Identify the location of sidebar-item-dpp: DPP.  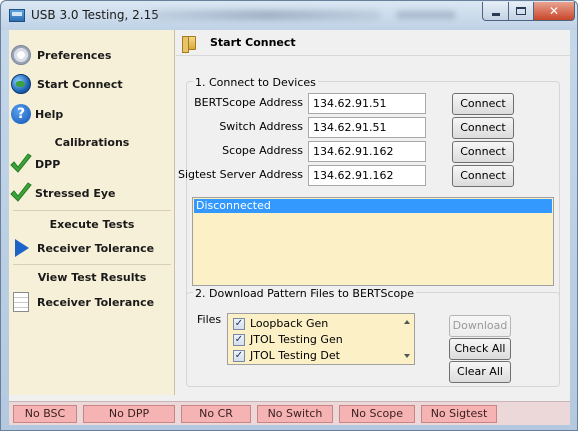
(92, 164).